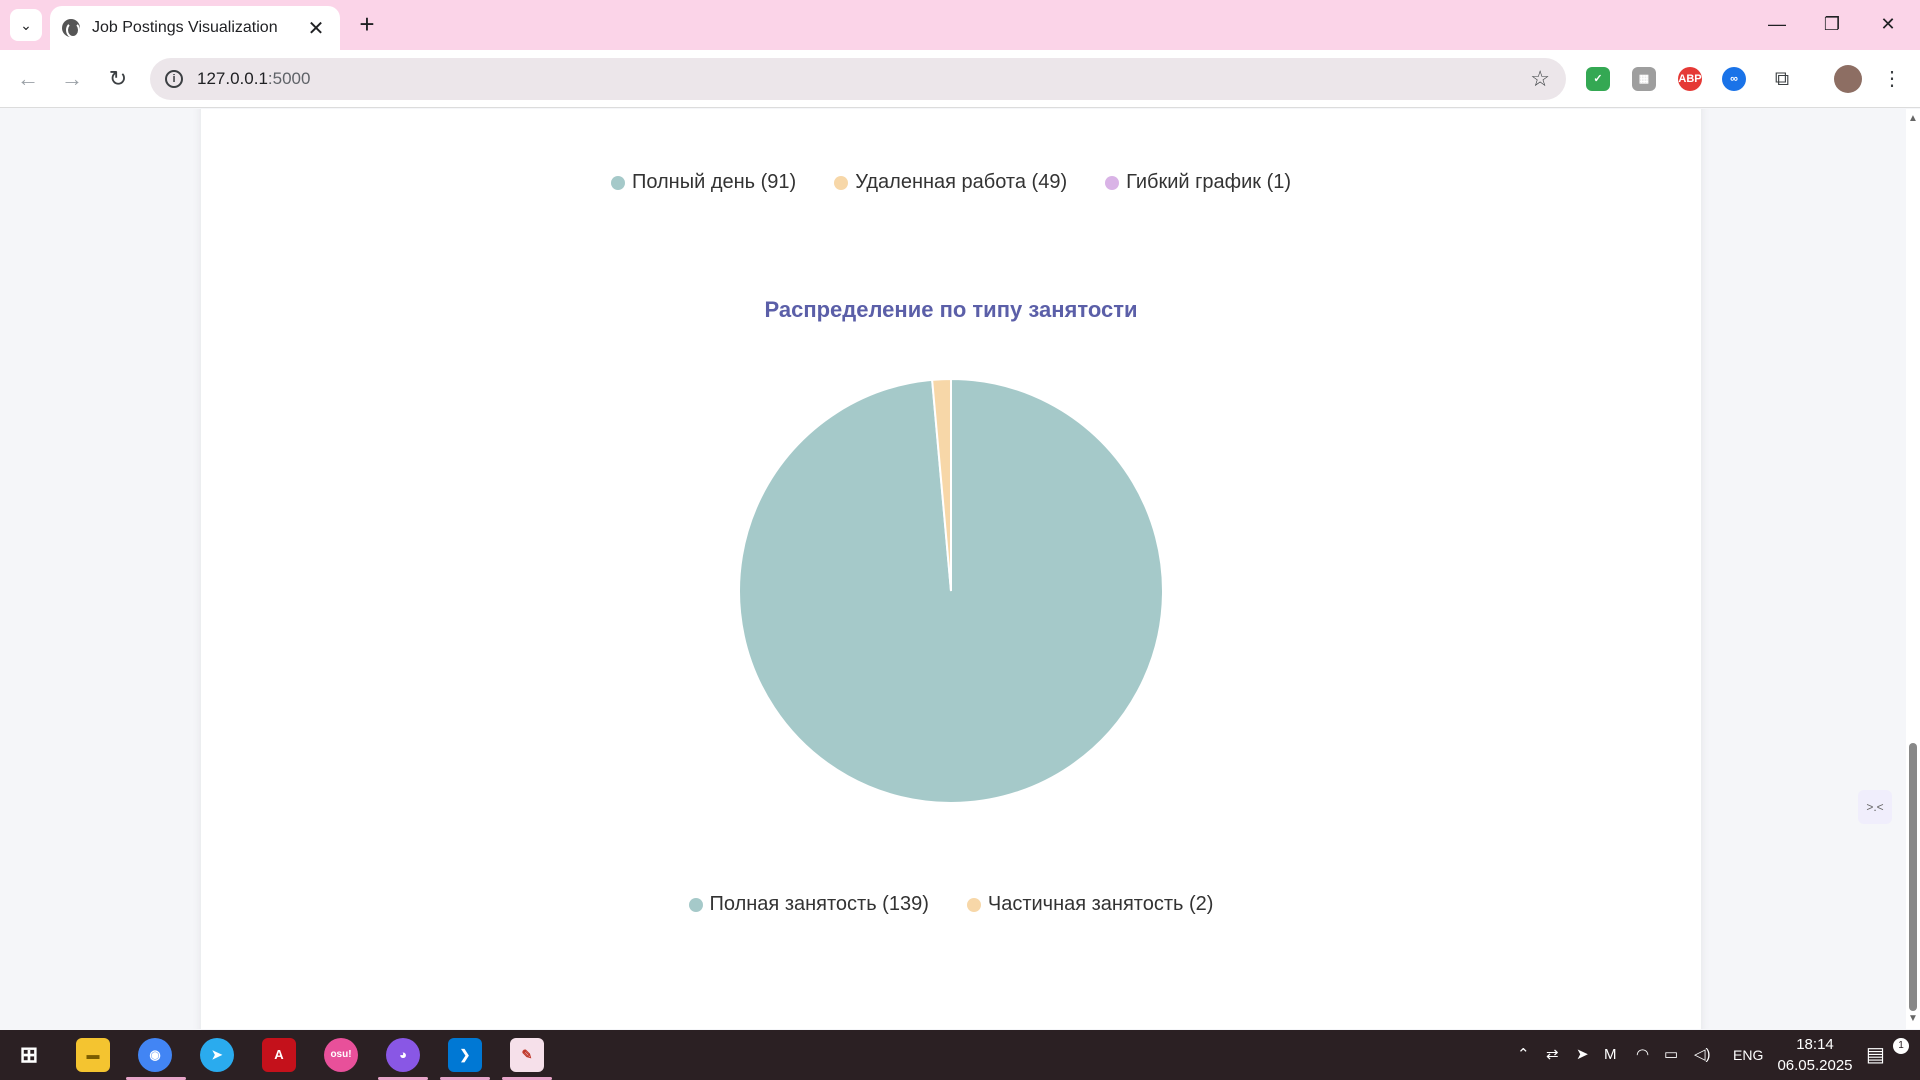  I want to click on scroll-thumb, so click(1913, 877).